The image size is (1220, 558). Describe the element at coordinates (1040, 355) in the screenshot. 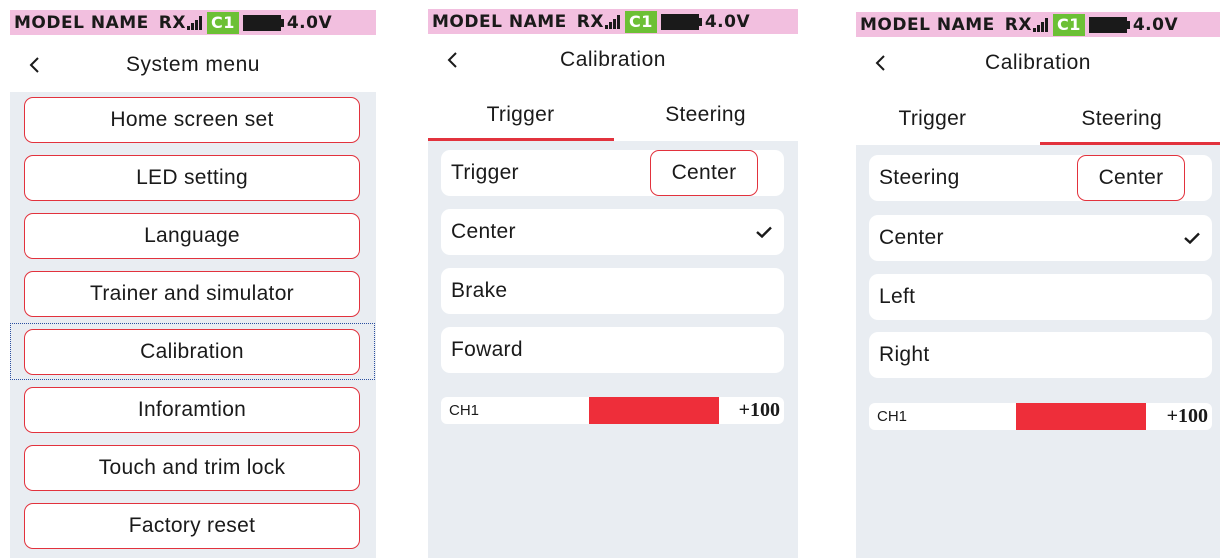

I see `option-right: Right` at that location.